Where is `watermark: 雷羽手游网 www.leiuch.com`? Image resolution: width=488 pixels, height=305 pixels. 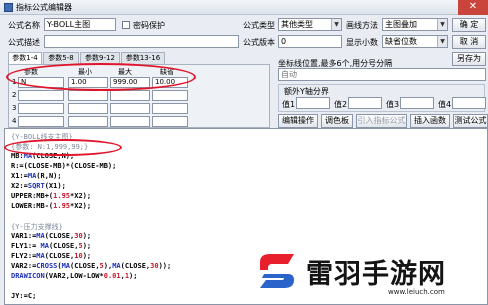 watermark: 雷羽手游网 www.leiuch.com is located at coordinates (369, 274).